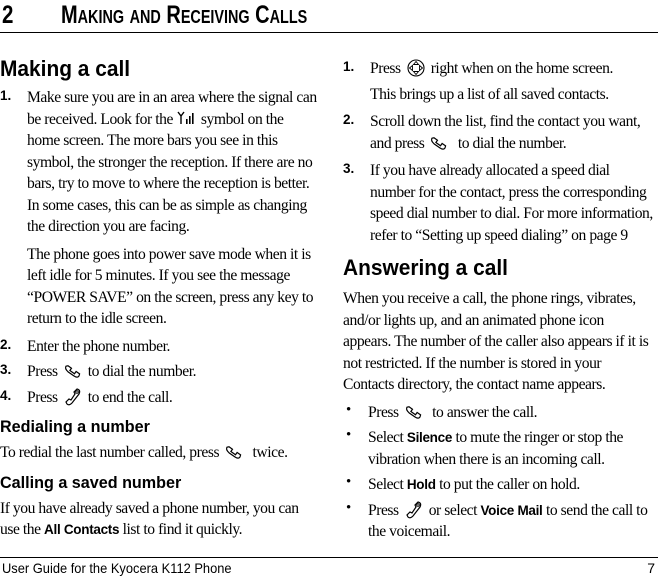  Describe the element at coordinates (98, 346) in the screenshot. I see `step-text: Enter the phone number.` at that location.